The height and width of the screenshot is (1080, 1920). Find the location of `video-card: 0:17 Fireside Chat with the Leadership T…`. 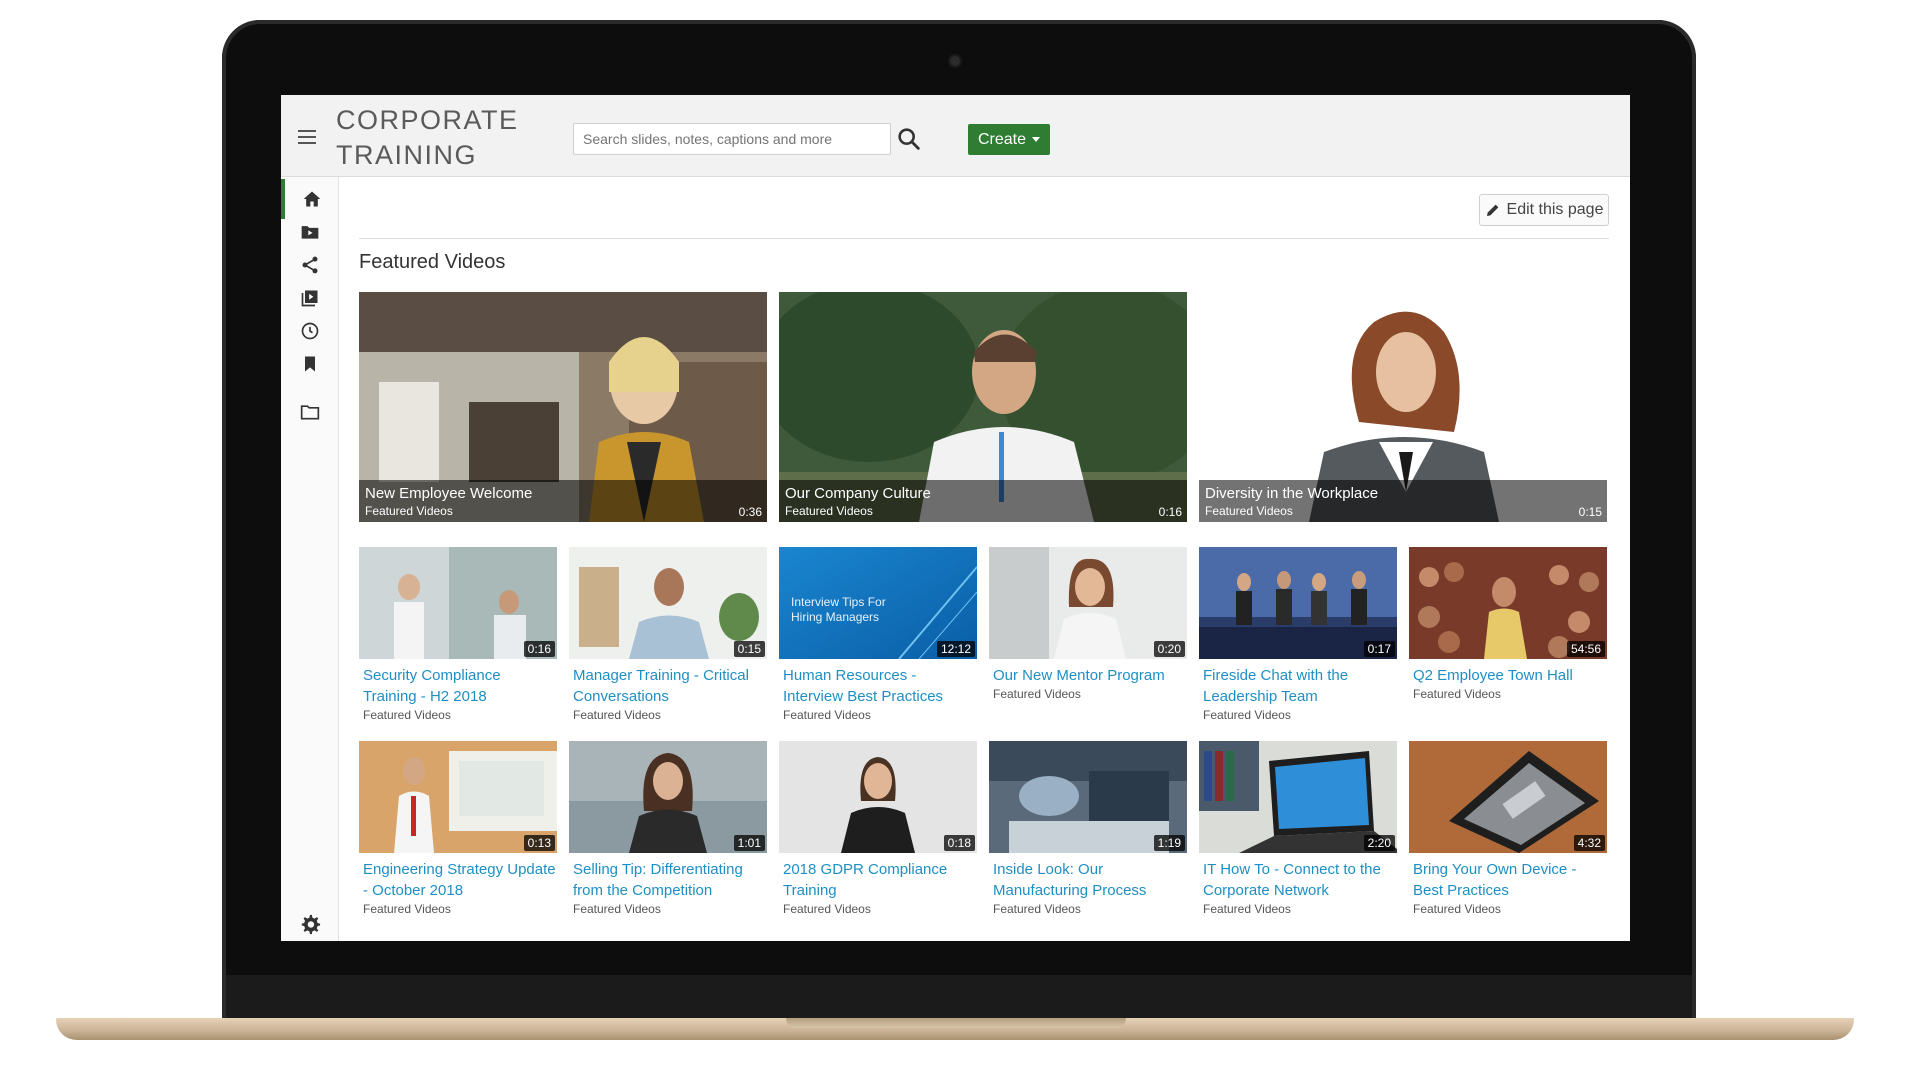

video-card: 0:17 Fireside Chat with the Leadership T… is located at coordinates (1298, 634).